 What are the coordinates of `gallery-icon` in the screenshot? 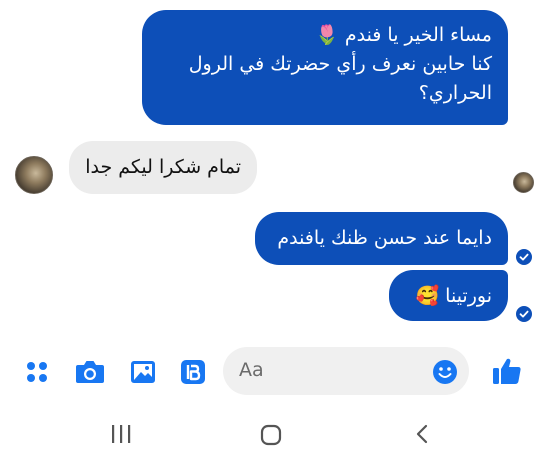 It's located at (143, 372).